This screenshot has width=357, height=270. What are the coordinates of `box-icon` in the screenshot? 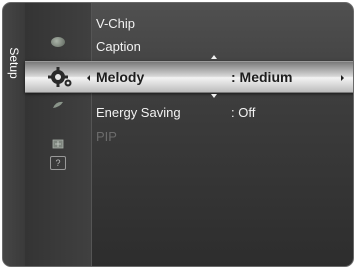 It's located at (58, 144).